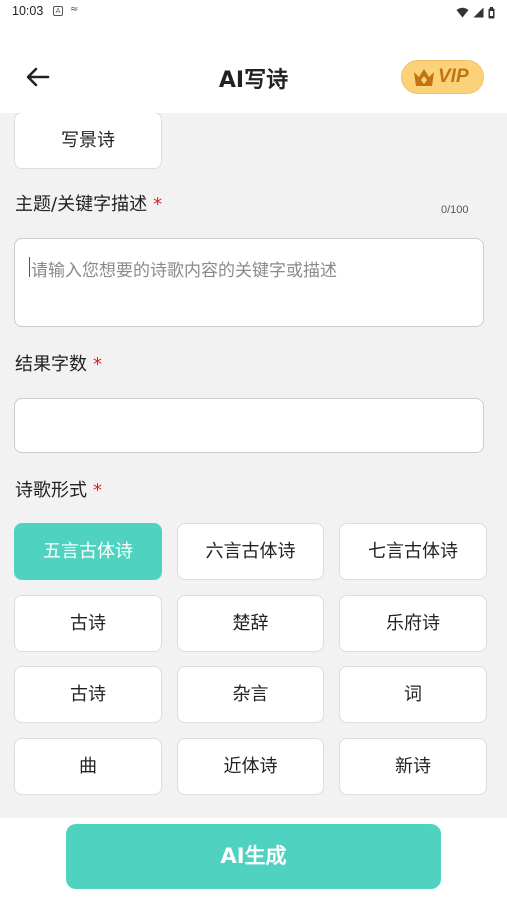  Describe the element at coordinates (250, 694) in the screenshot. I see `form-option: 杂言` at that location.